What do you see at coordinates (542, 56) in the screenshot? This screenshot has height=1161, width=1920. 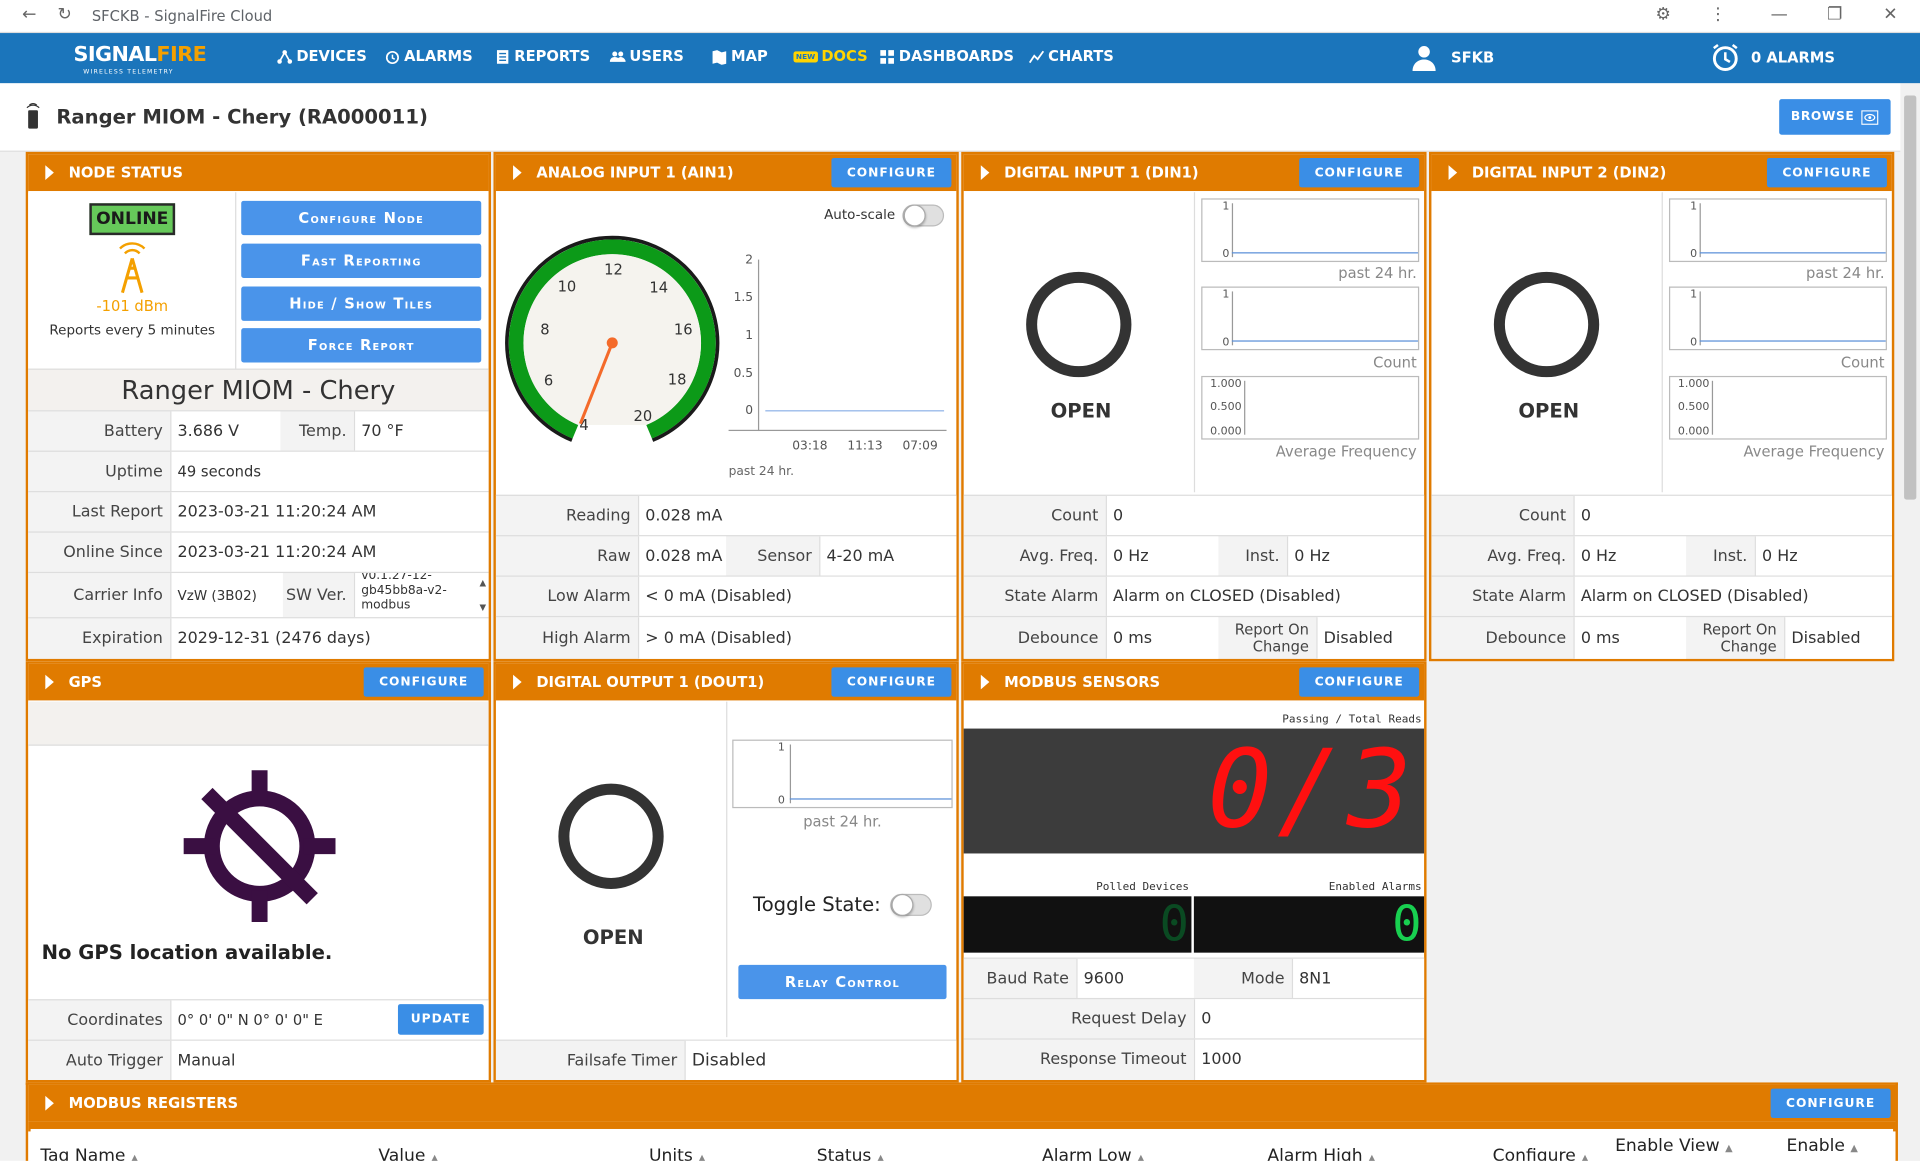 I see `nav-reports: REPORTS` at bounding box center [542, 56].